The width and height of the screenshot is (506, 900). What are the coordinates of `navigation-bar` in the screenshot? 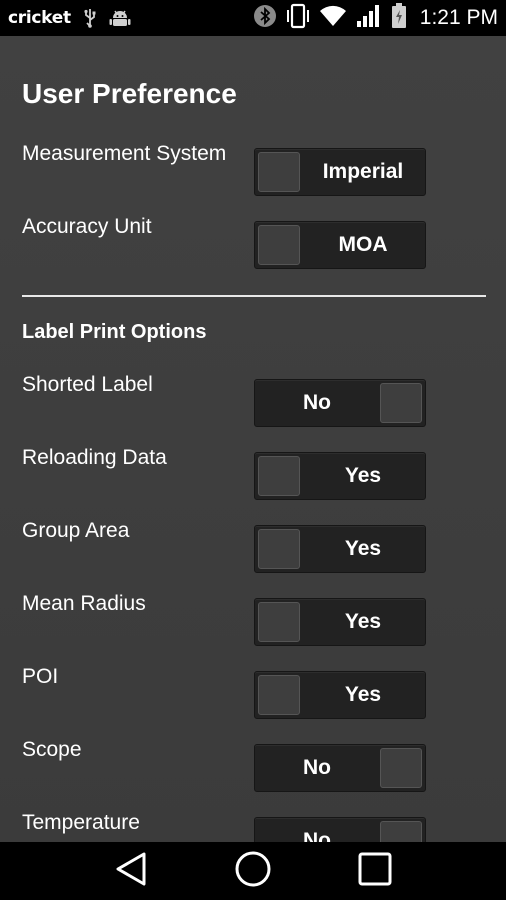 It's located at (253, 871).